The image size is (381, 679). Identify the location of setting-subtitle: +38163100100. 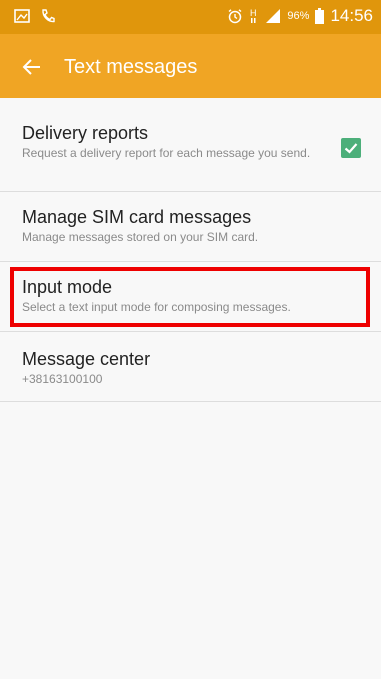
(62, 379).